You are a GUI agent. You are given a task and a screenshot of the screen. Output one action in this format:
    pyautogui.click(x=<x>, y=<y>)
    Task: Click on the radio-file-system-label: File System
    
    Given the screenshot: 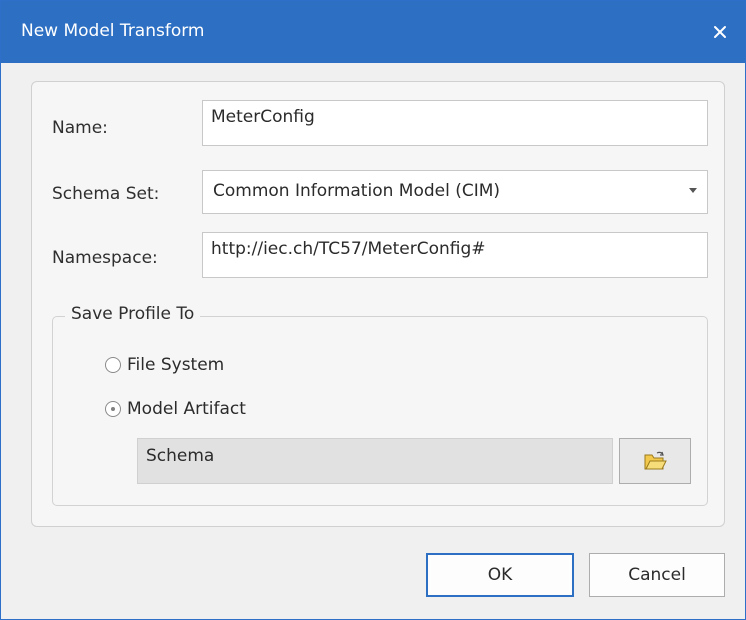 What is the action you would take?
    pyautogui.click(x=176, y=365)
    